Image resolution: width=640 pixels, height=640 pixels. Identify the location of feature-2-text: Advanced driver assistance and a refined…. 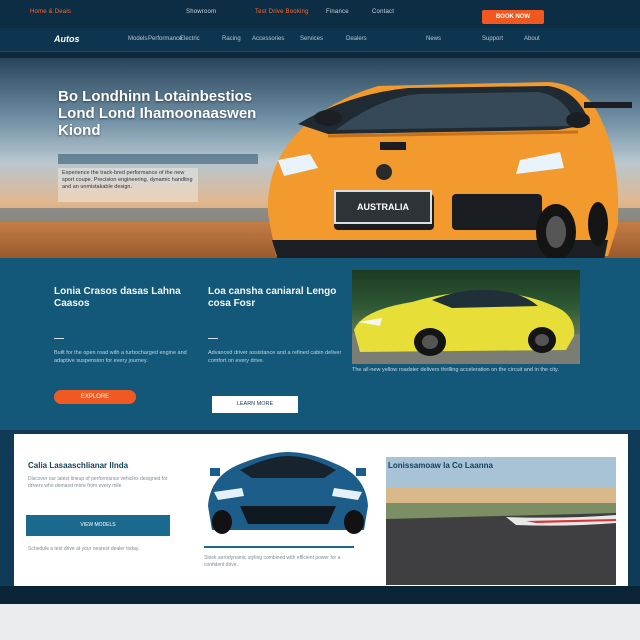
(275, 357).